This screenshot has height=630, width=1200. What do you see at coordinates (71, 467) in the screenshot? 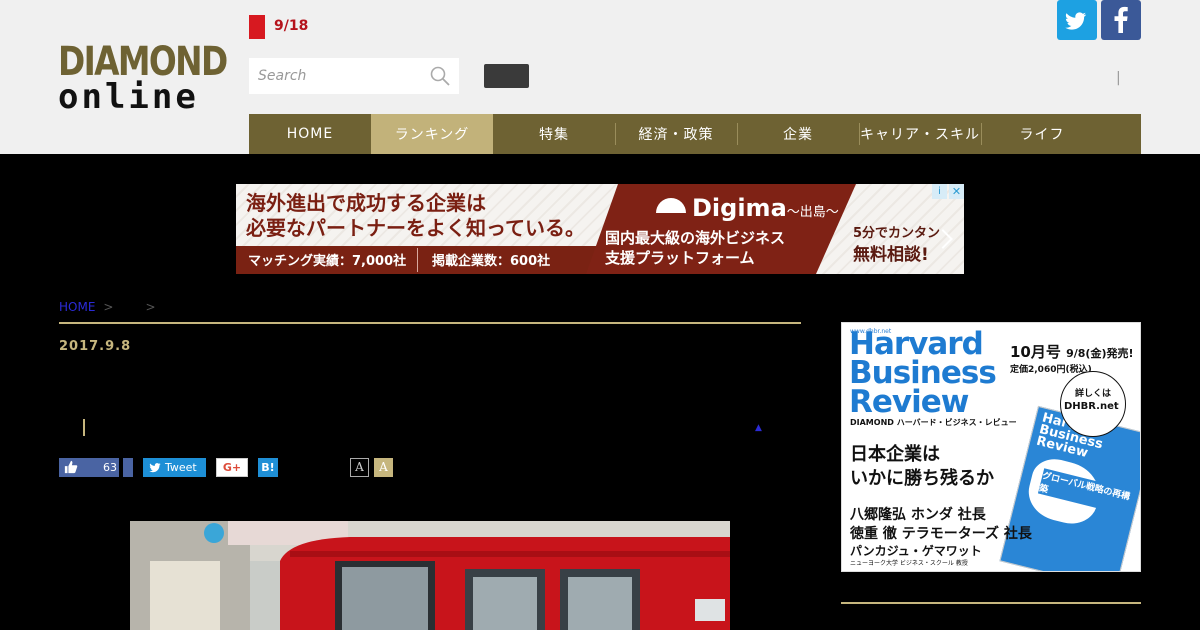
I see `thumbs-up-icon` at bounding box center [71, 467].